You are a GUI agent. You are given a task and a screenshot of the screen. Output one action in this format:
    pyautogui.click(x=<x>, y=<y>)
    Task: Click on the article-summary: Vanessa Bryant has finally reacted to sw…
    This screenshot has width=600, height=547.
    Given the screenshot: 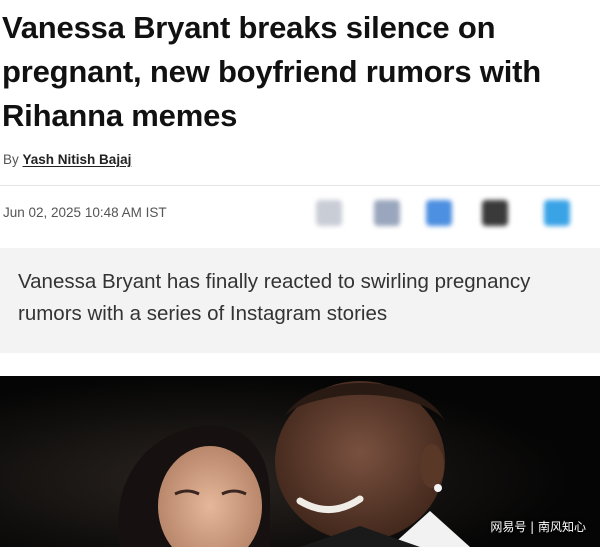 What is the action you would take?
    pyautogui.click(x=274, y=297)
    